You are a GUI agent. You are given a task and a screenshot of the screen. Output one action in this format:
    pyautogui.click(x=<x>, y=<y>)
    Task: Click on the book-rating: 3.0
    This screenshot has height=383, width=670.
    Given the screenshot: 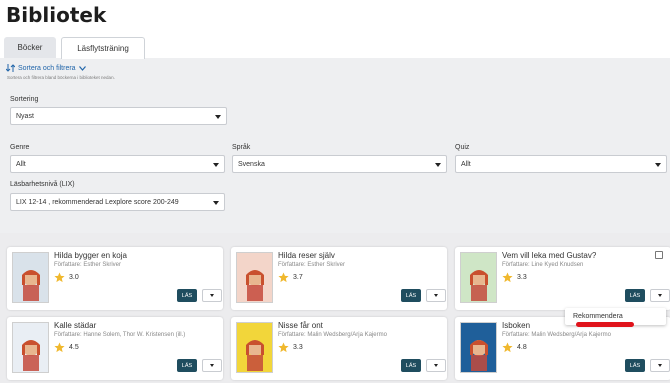 What is the action you would take?
    pyautogui.click(x=74, y=277)
    